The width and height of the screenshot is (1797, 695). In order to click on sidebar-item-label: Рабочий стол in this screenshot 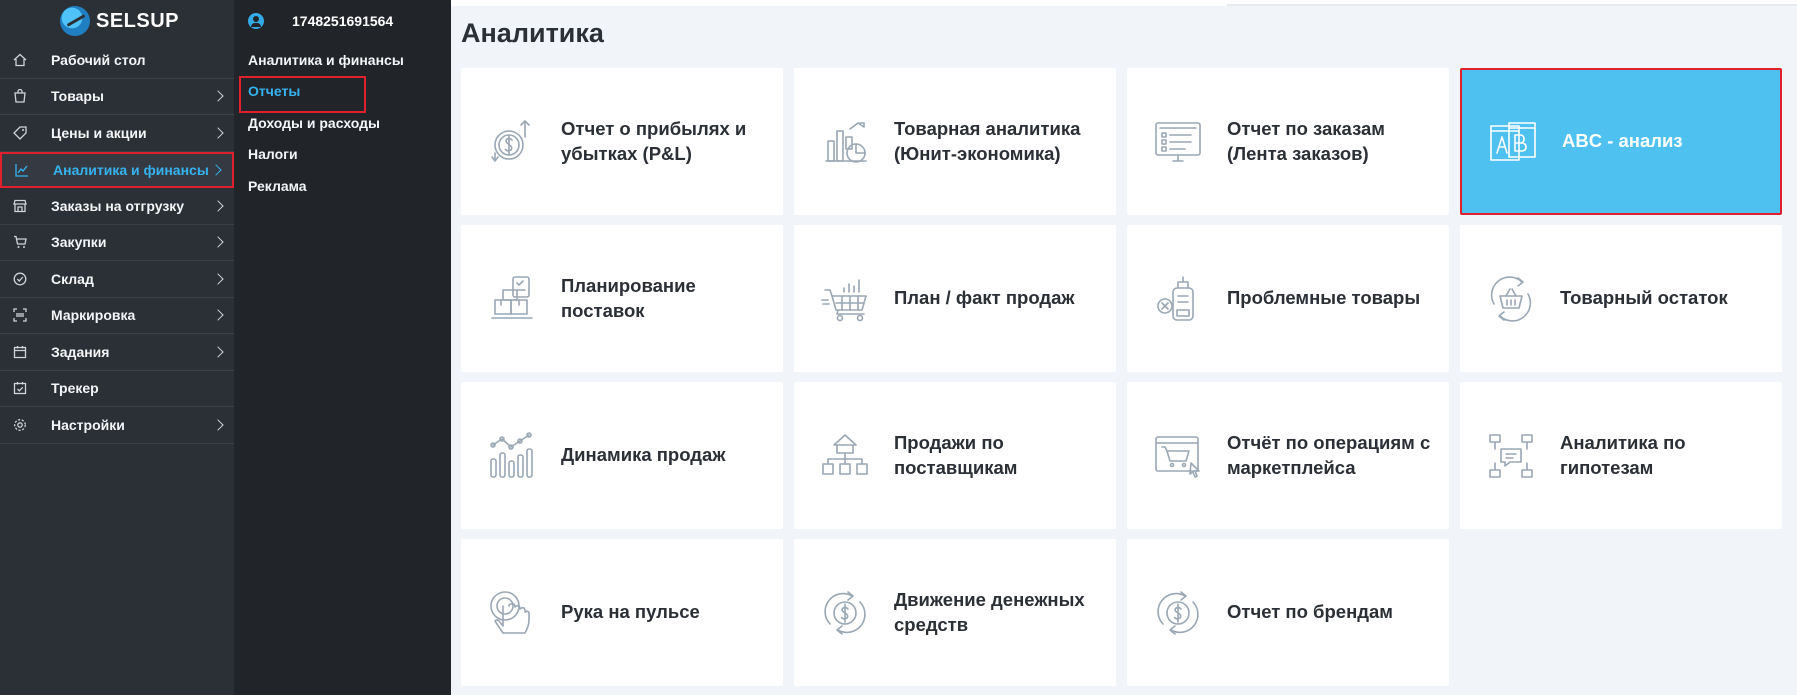, I will do `click(98, 59)`.